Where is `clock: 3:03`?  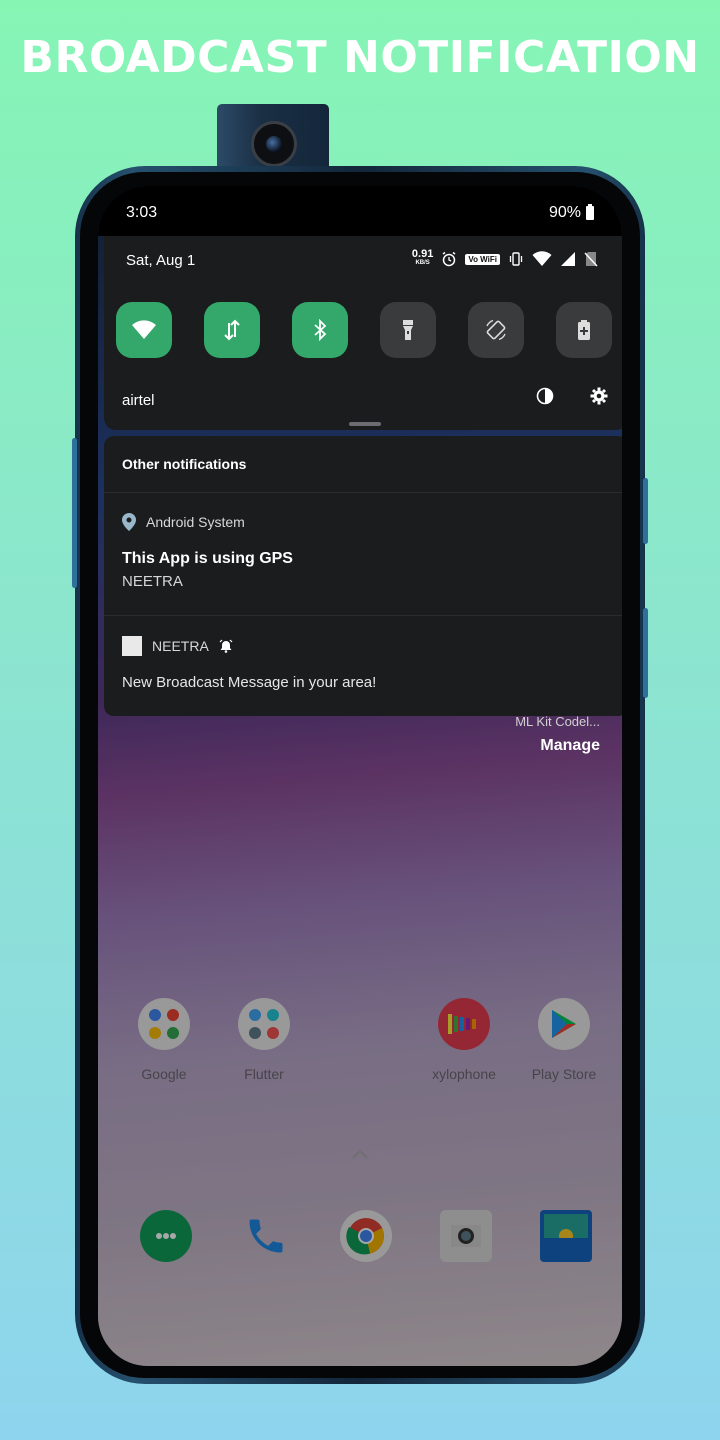
clock: 3:03 is located at coordinates (142, 212).